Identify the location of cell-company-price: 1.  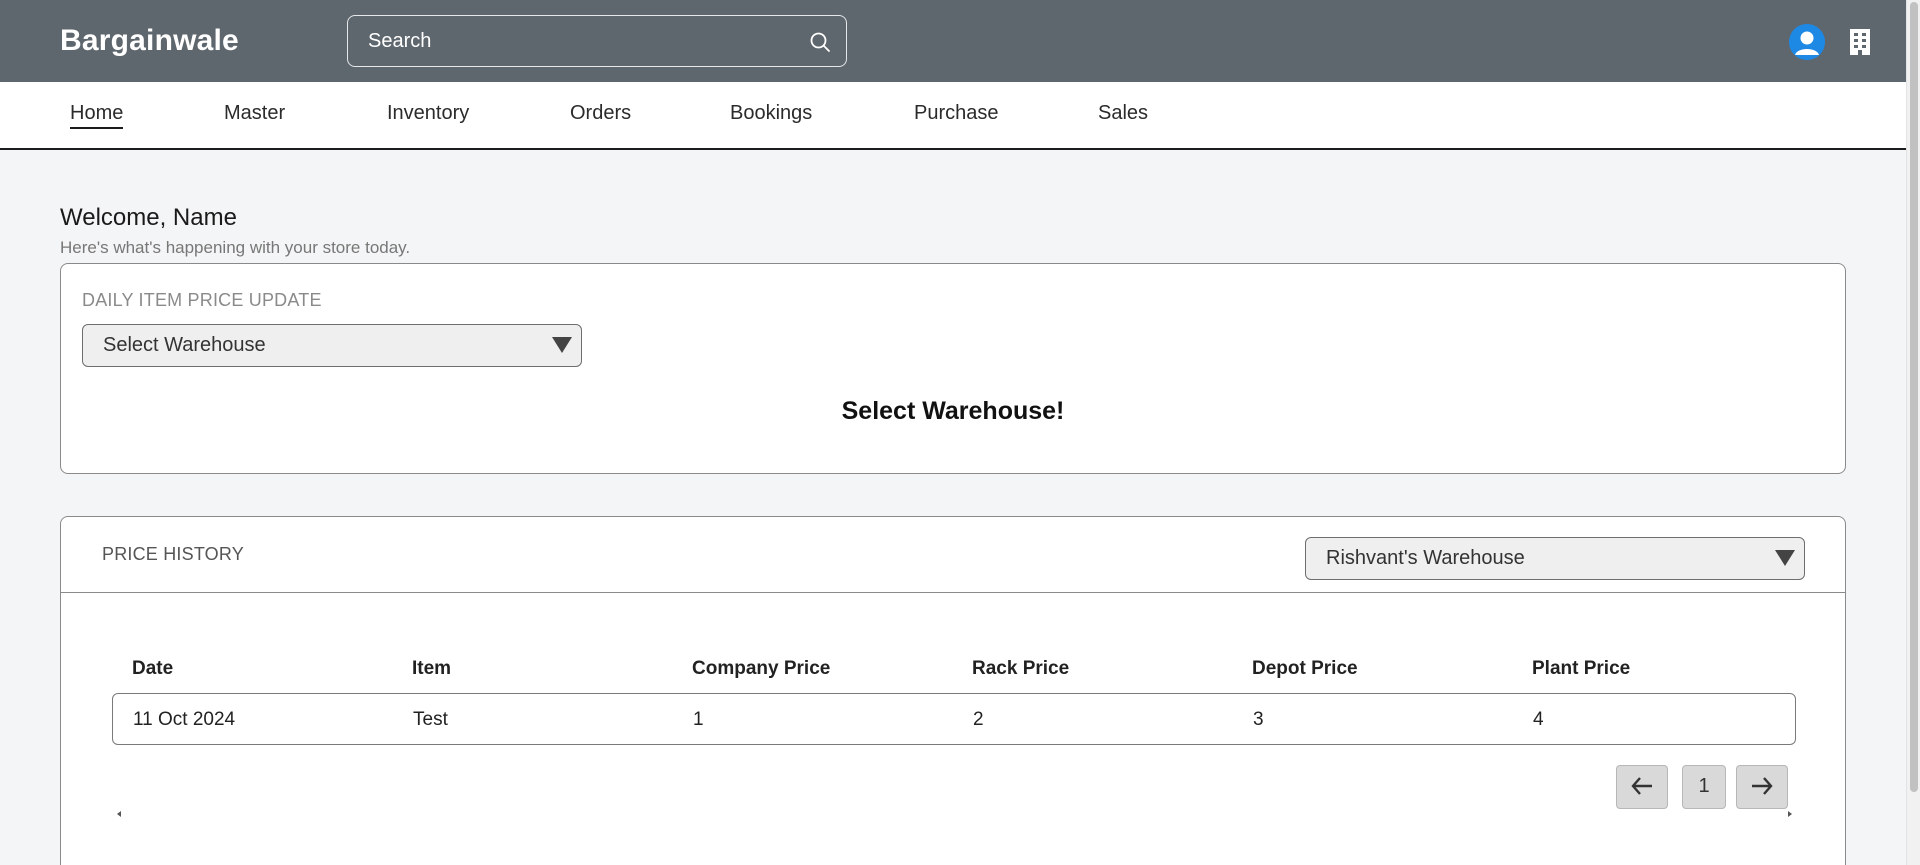
(698, 719).